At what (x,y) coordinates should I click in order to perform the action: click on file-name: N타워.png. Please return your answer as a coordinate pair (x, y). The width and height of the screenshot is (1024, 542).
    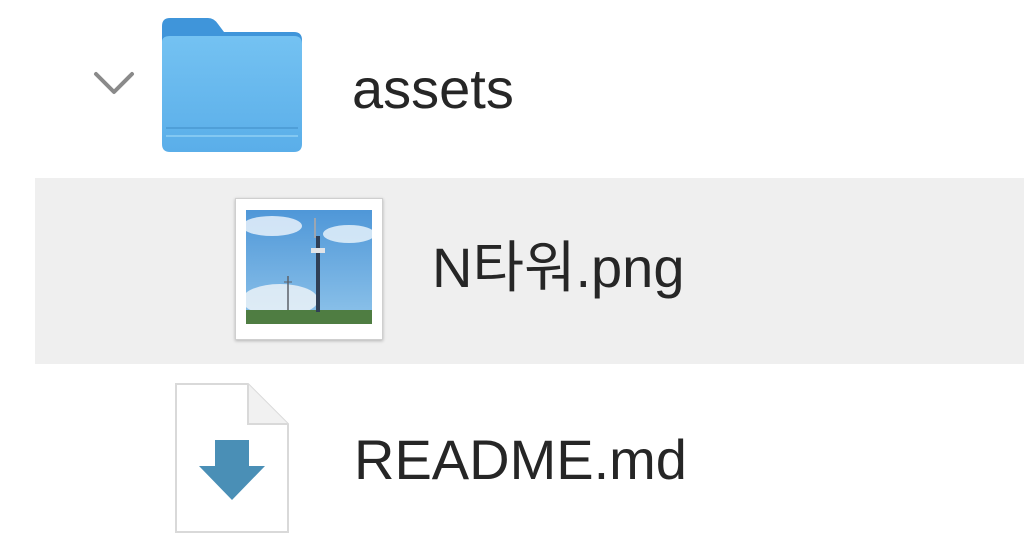
    Looking at the image, I should click on (558, 267).